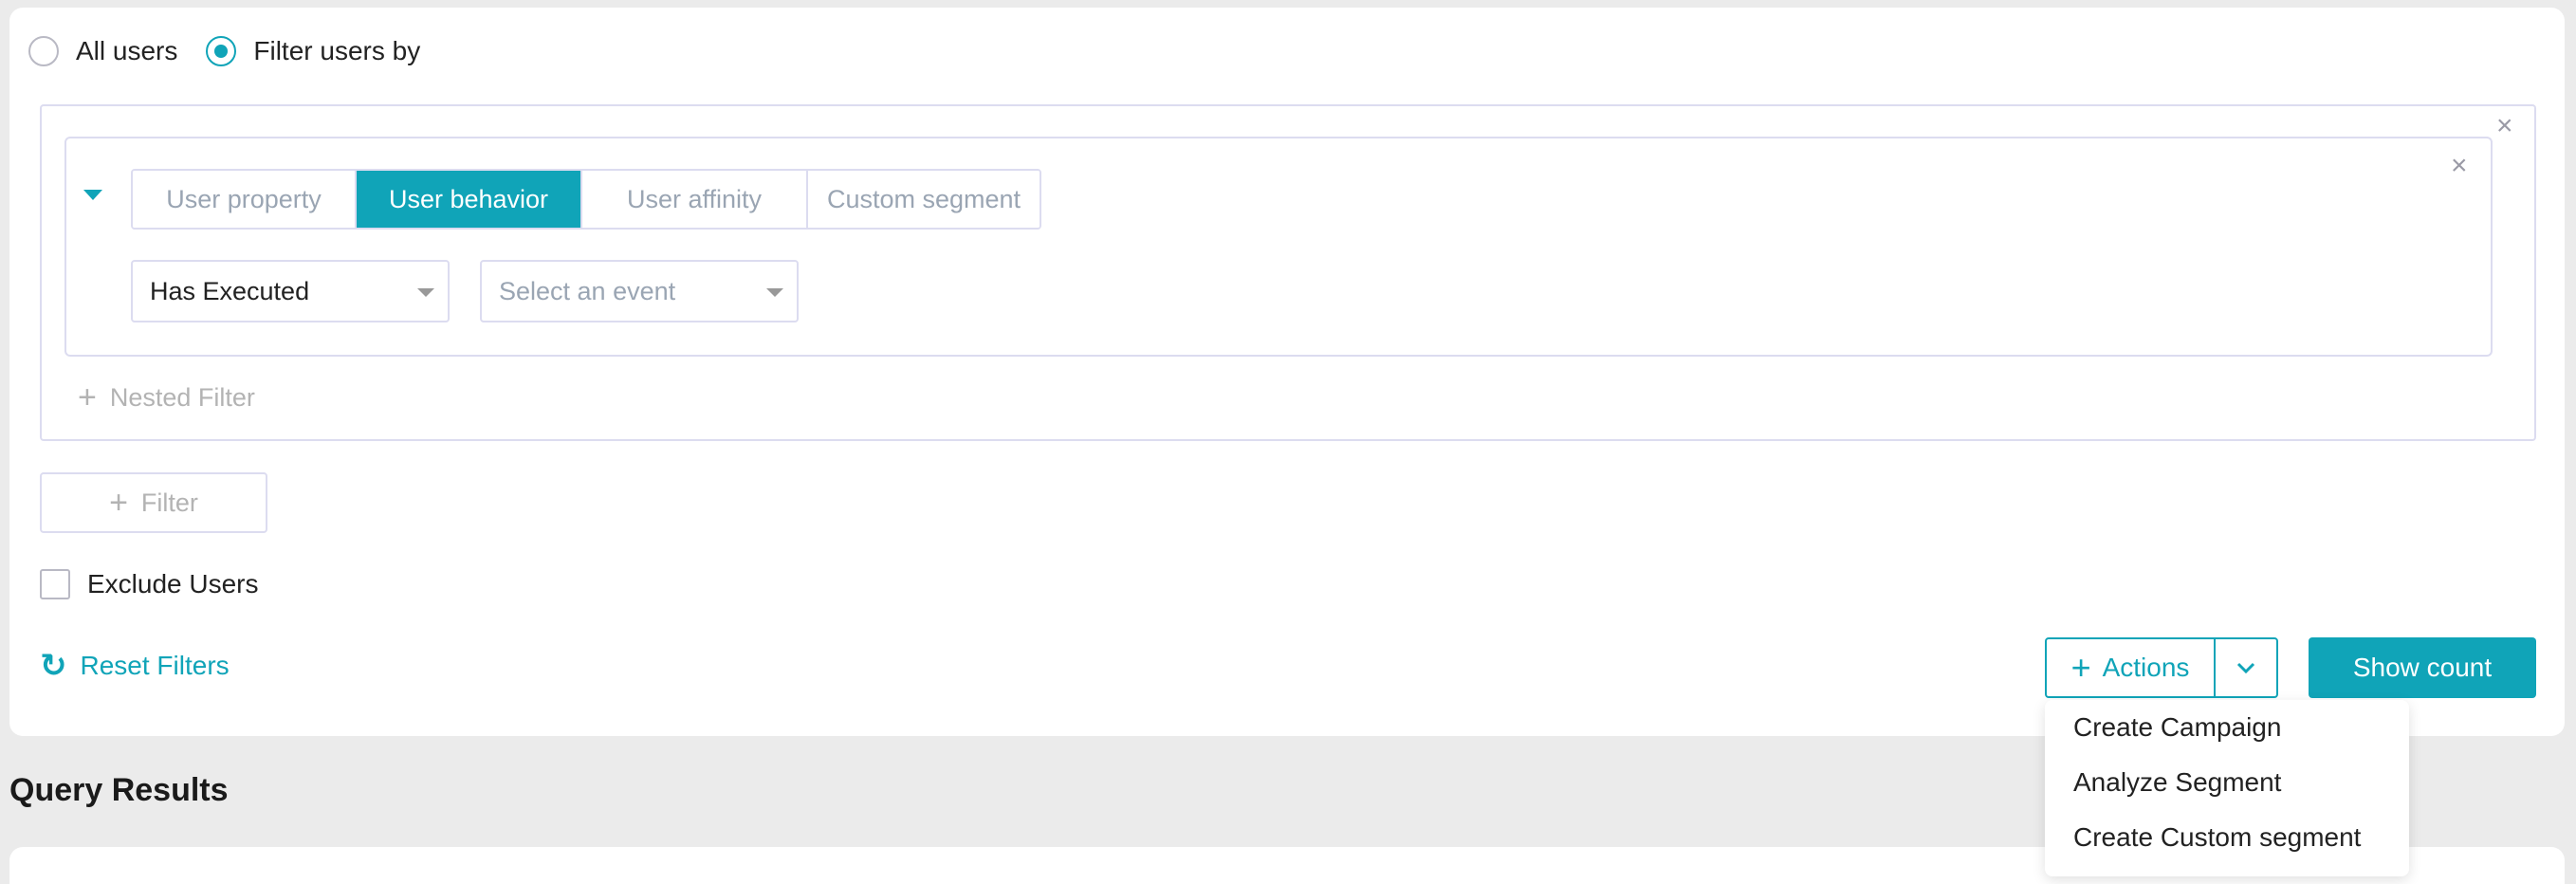 This screenshot has width=2576, height=884. I want to click on actions-button: + Actions, so click(2131, 667).